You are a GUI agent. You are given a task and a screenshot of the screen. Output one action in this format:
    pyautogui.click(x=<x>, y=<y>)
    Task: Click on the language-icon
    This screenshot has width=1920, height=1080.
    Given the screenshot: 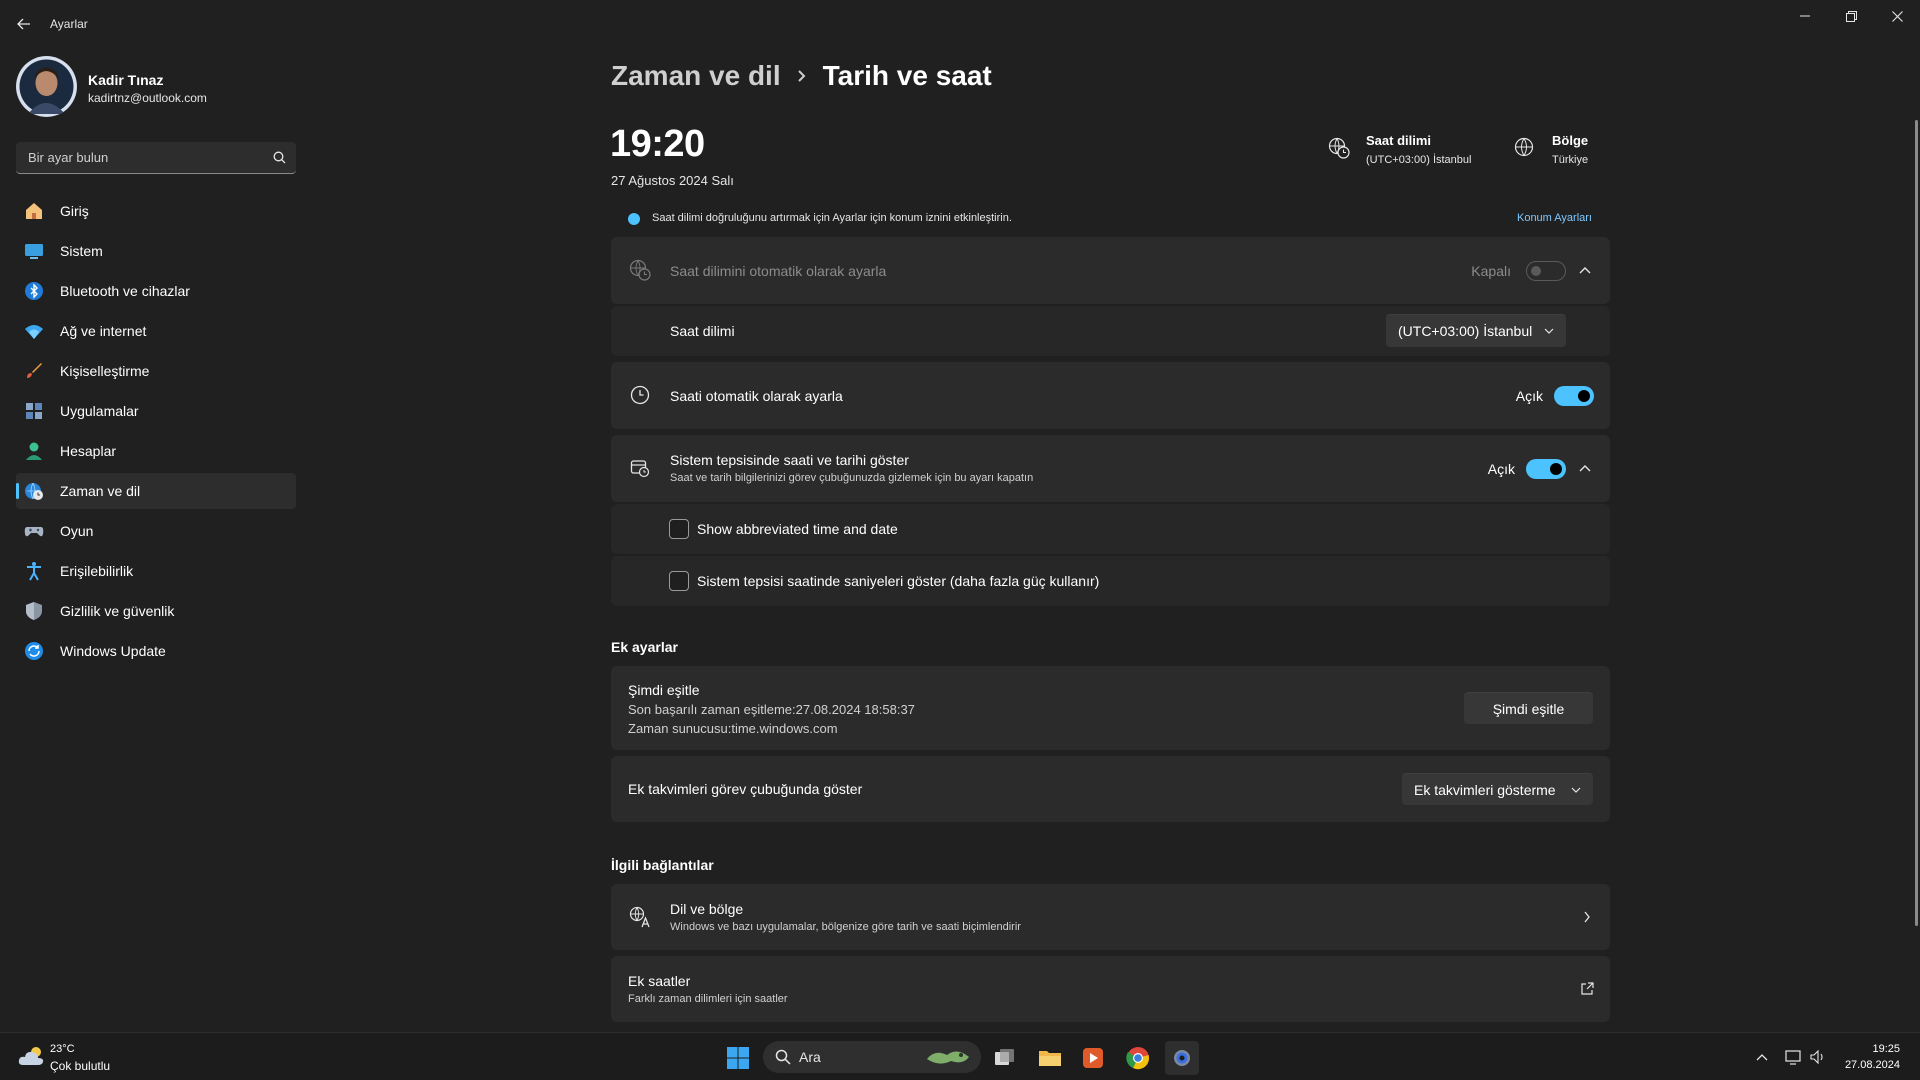 What is the action you would take?
    pyautogui.click(x=640, y=917)
    